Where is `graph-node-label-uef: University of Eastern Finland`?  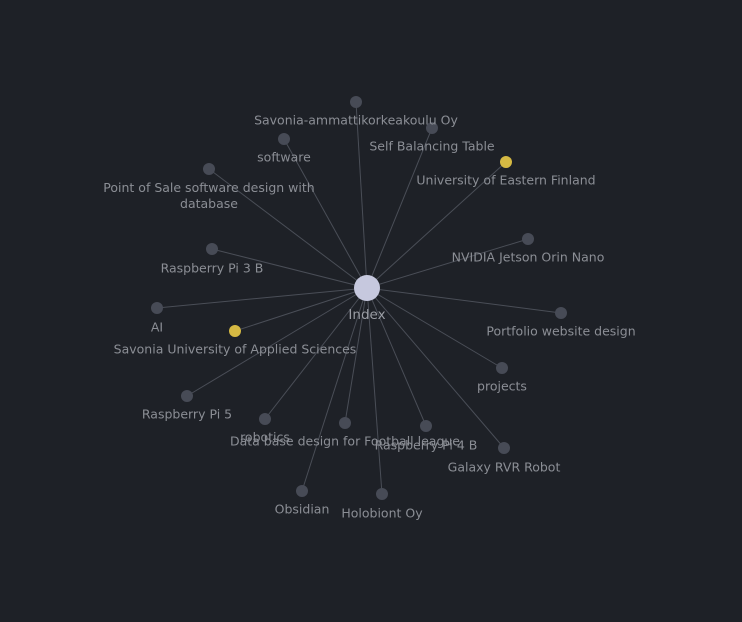
graph-node-label-uef: University of Eastern Finland is located at coordinates (505, 180).